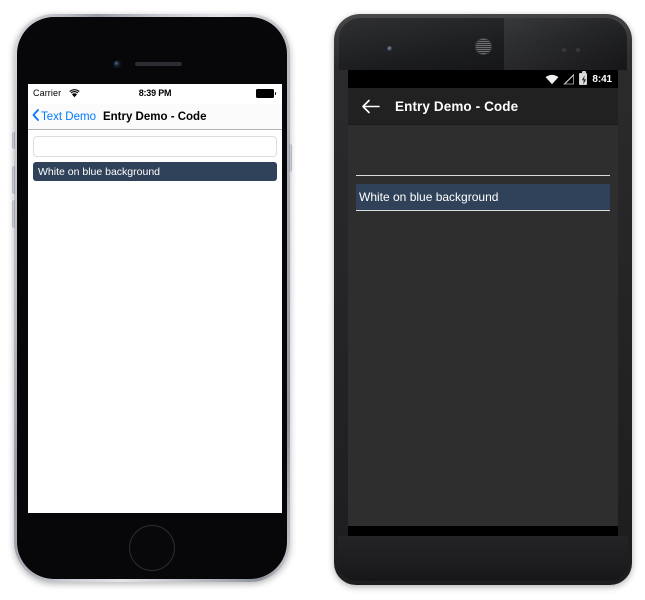 This screenshot has width=645, height=600. I want to click on ios-status-bar: Carrier 8:39 PM, so click(155, 94).